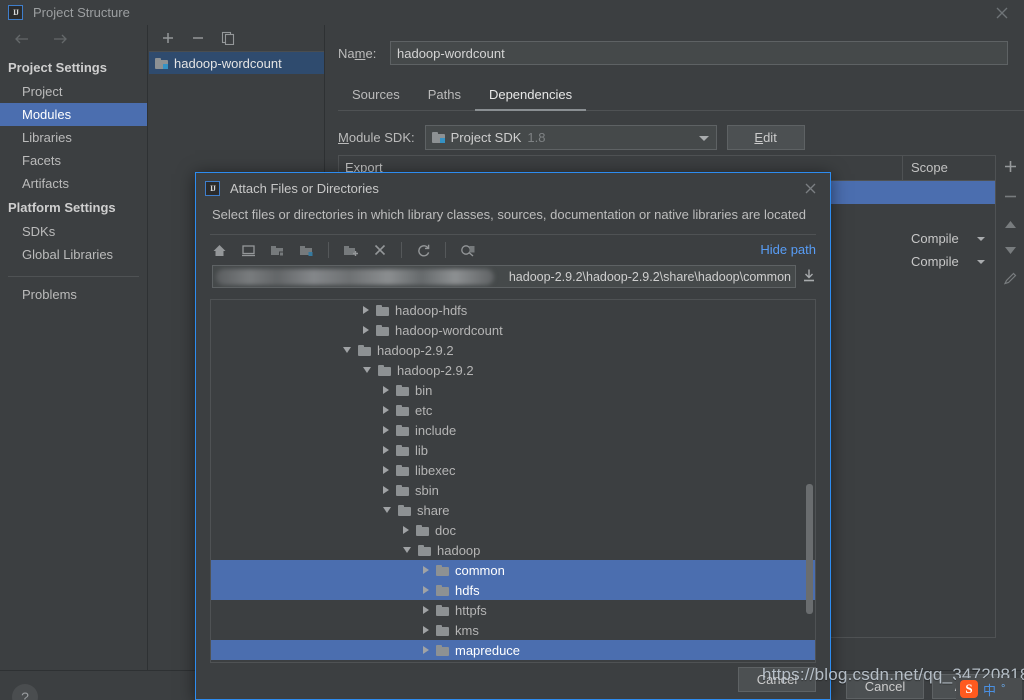 This screenshot has width=1024, height=700. Describe the element at coordinates (459, 550) in the screenshot. I see `tree-item-label: hadoop` at that location.